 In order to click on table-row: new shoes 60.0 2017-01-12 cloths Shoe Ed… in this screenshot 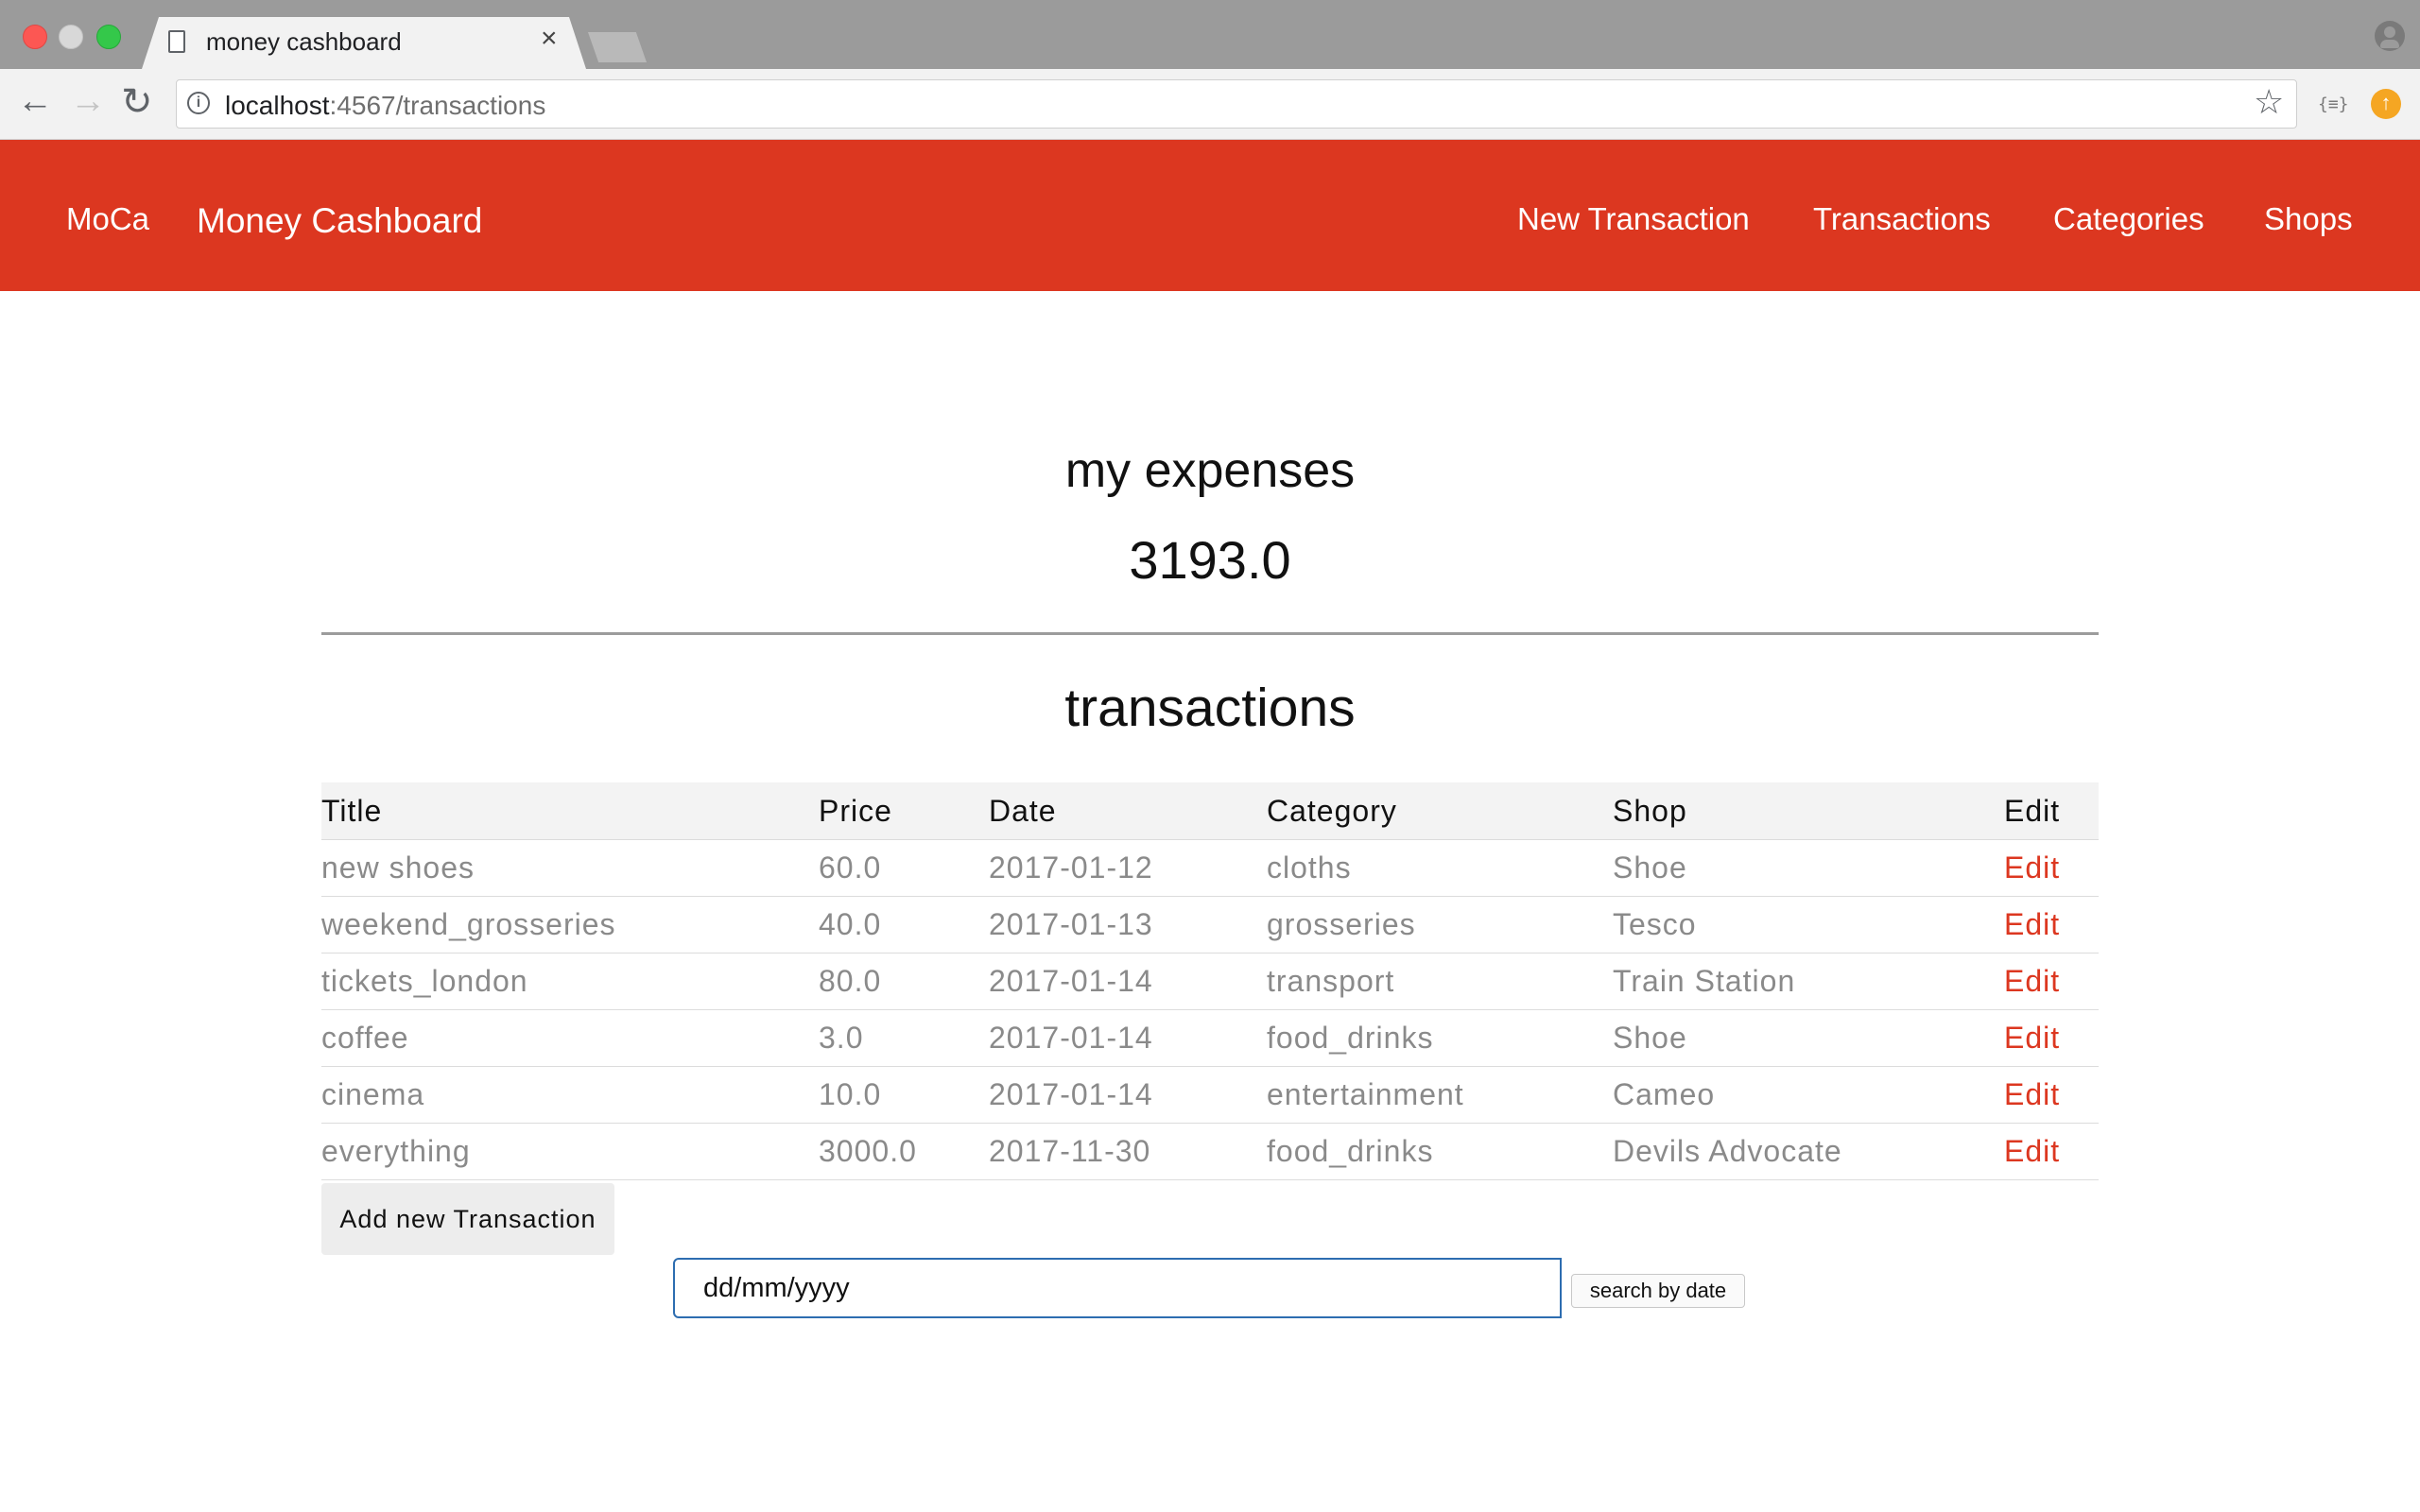, I will do `click(1210, 868)`.